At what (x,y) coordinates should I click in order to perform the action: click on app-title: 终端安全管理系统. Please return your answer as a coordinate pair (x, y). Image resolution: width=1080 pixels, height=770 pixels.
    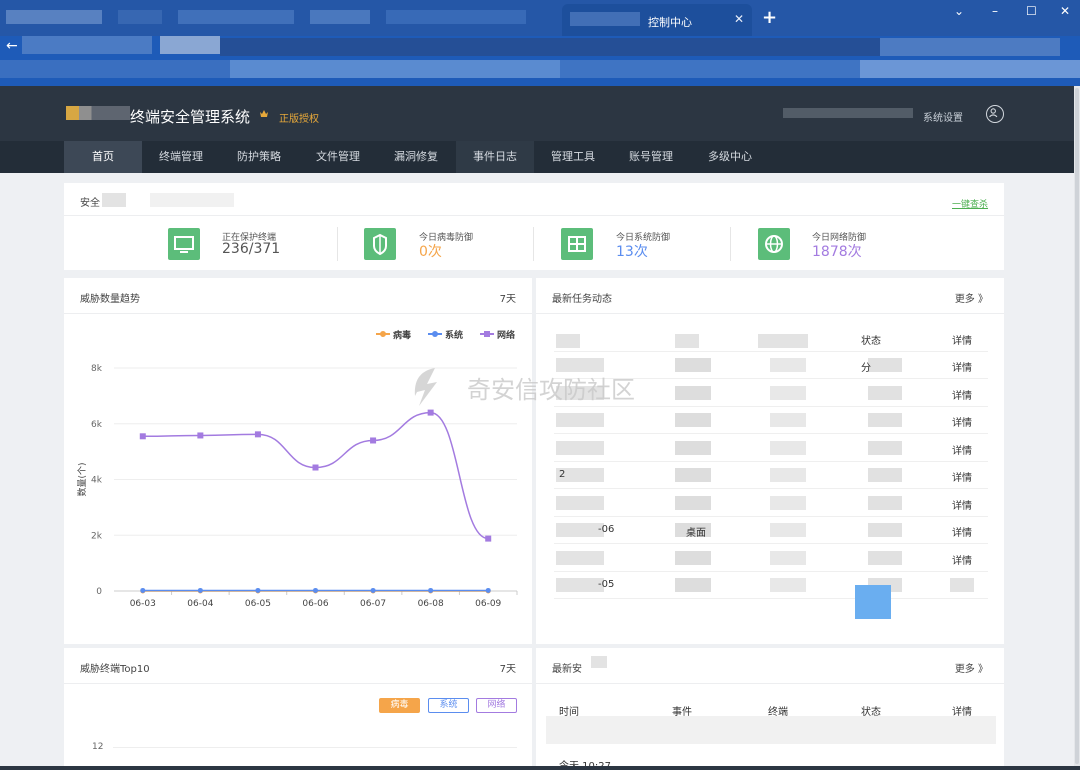
    Looking at the image, I should click on (190, 117).